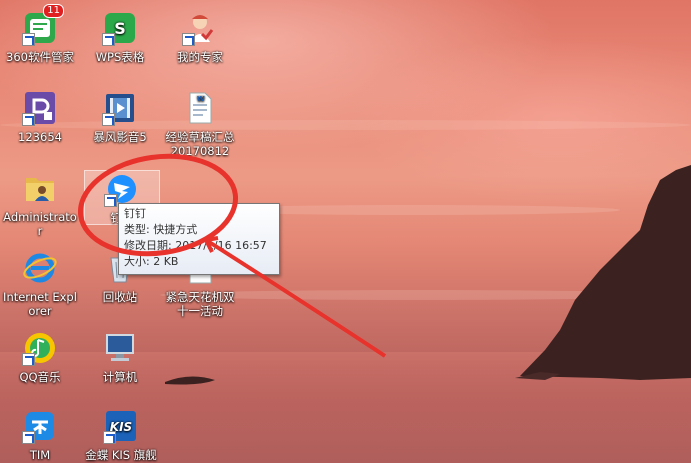 The height and width of the screenshot is (463, 691). What do you see at coordinates (40, 348) in the screenshot?
I see `qq-music-icon` at bounding box center [40, 348].